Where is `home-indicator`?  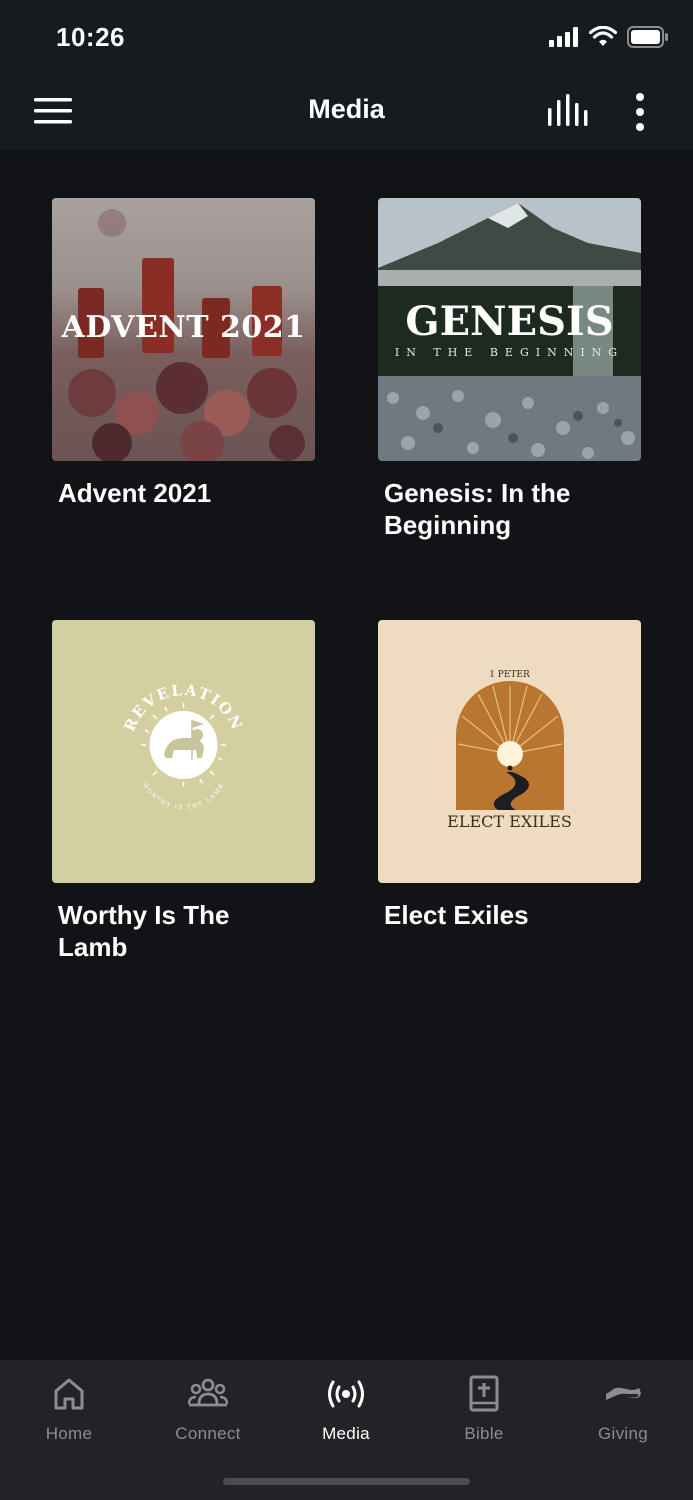
home-indicator is located at coordinates (346, 1481).